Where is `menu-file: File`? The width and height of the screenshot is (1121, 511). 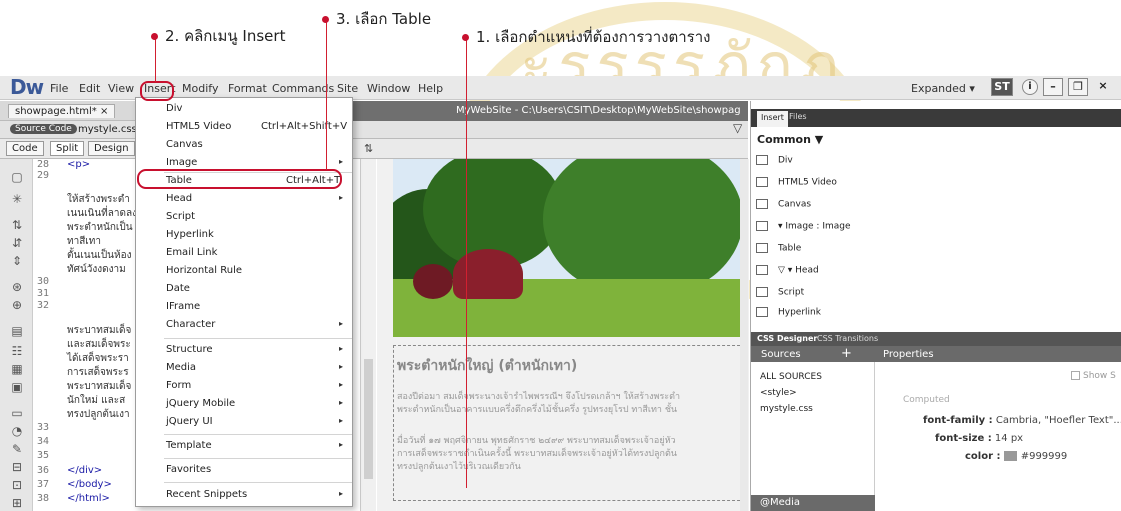 menu-file: File is located at coordinates (59, 88).